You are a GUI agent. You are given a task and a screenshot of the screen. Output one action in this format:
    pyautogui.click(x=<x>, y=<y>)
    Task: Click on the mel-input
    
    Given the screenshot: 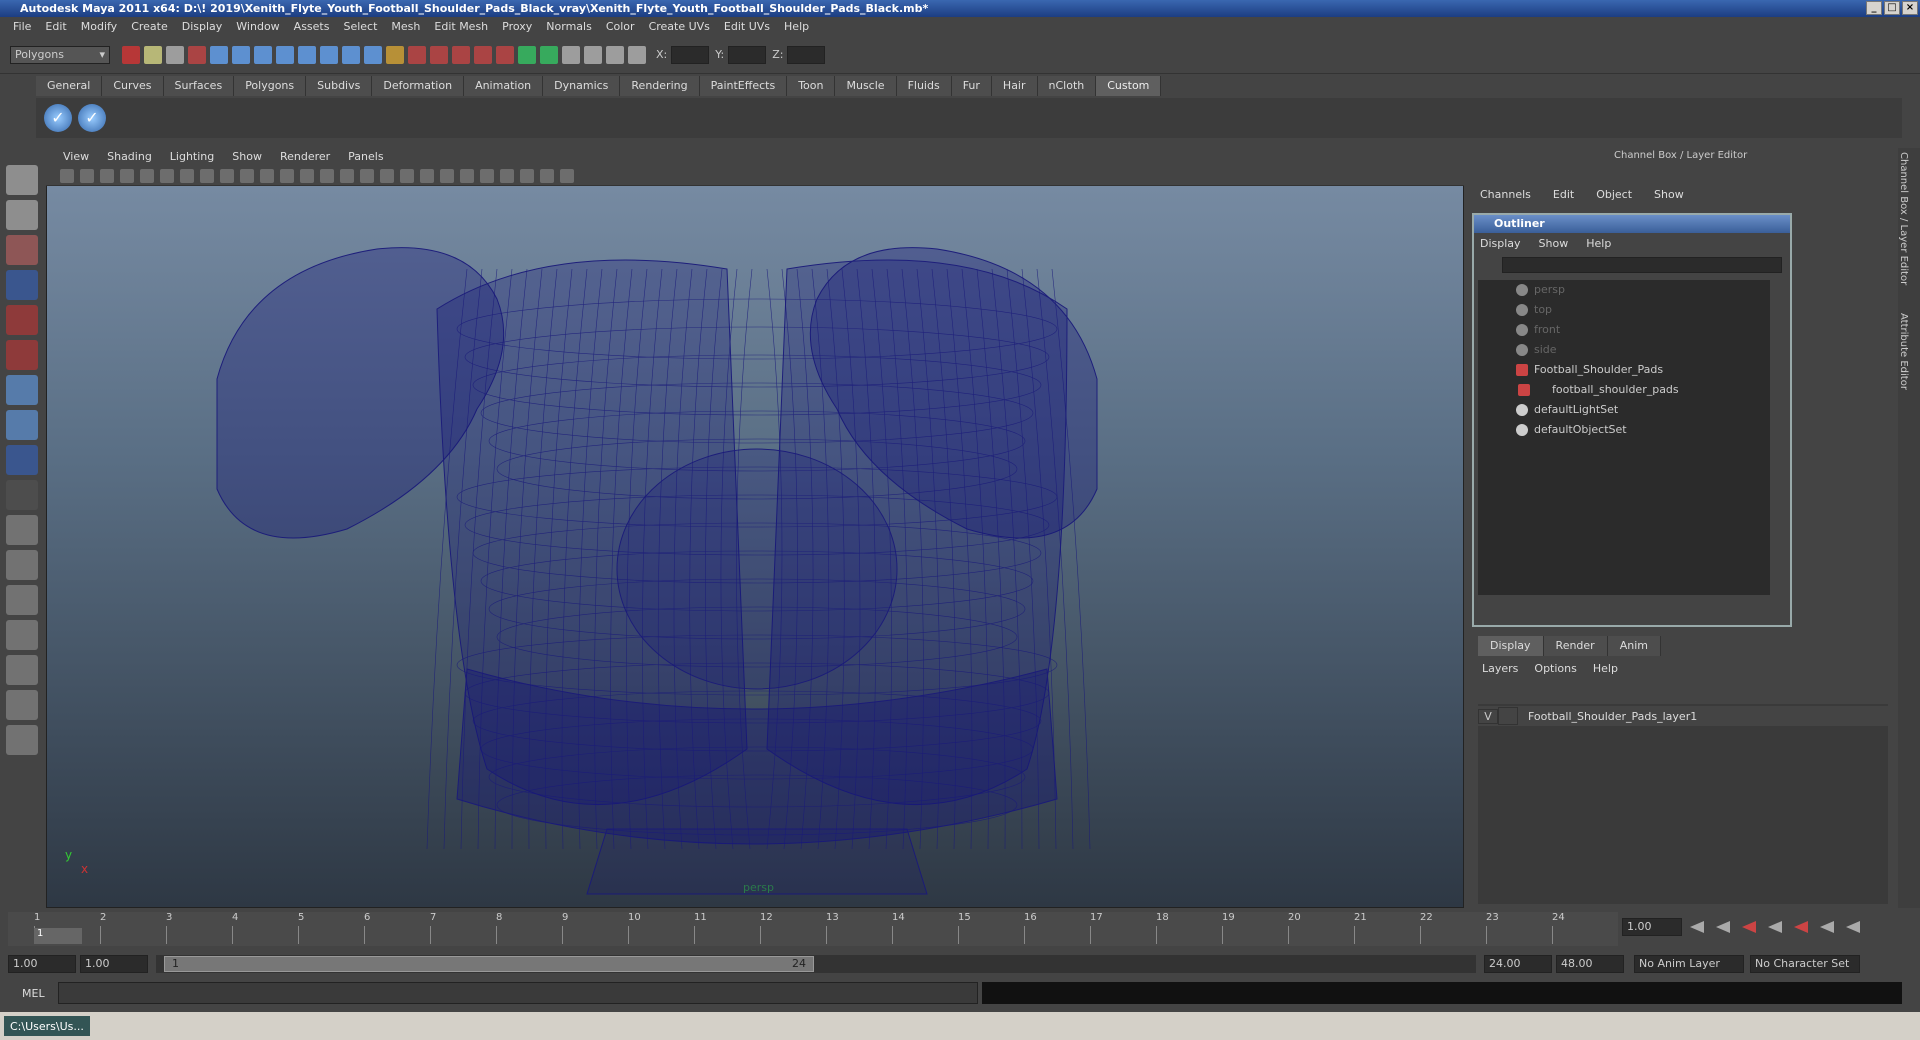 What is the action you would take?
    pyautogui.click(x=518, y=993)
    